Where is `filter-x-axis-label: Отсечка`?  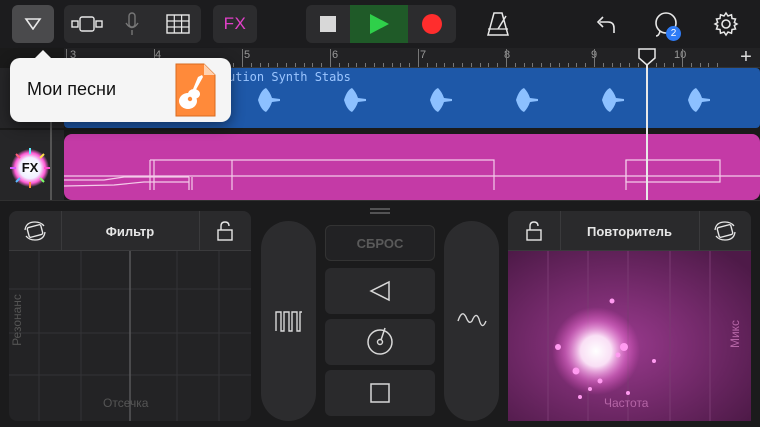 filter-x-axis-label: Отсечка is located at coordinates (126, 403).